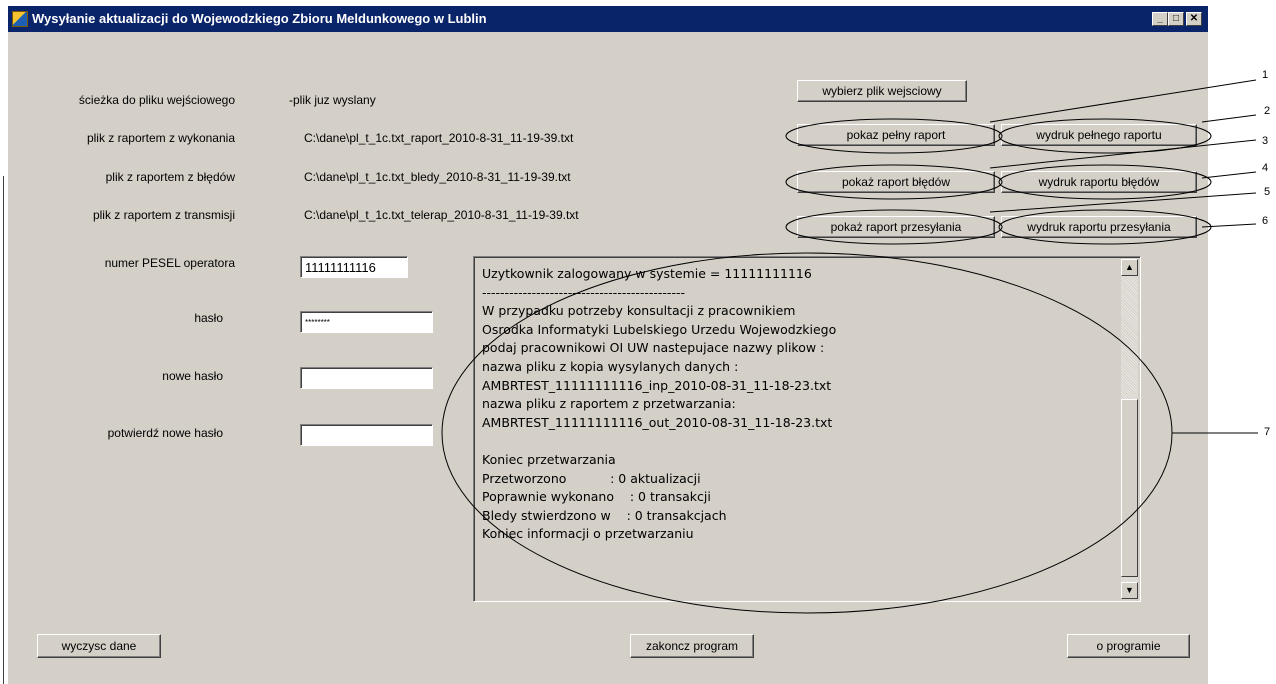 The width and height of the screenshot is (1276, 684). Describe the element at coordinates (1176, 19) in the screenshot. I see `maximize-button: □` at that location.